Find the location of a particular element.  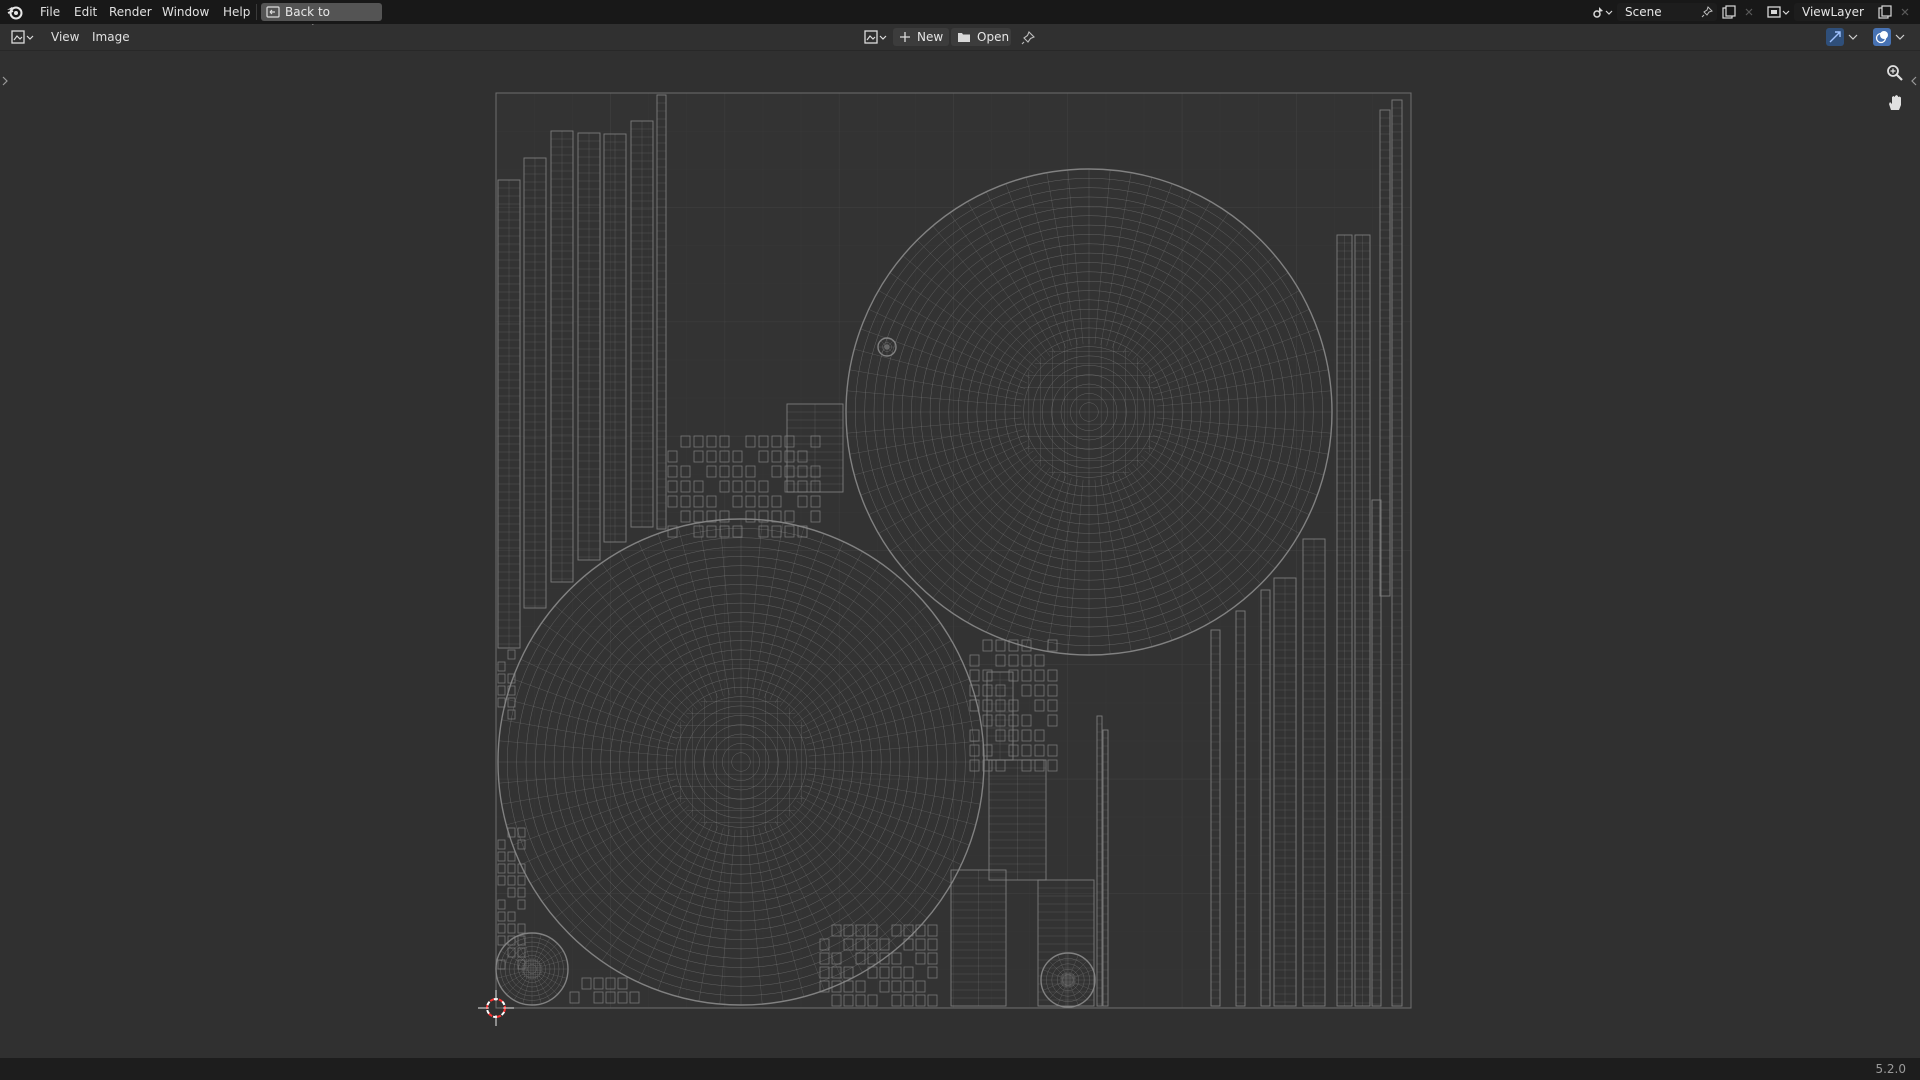

zoom-icon is located at coordinates (1895, 73).